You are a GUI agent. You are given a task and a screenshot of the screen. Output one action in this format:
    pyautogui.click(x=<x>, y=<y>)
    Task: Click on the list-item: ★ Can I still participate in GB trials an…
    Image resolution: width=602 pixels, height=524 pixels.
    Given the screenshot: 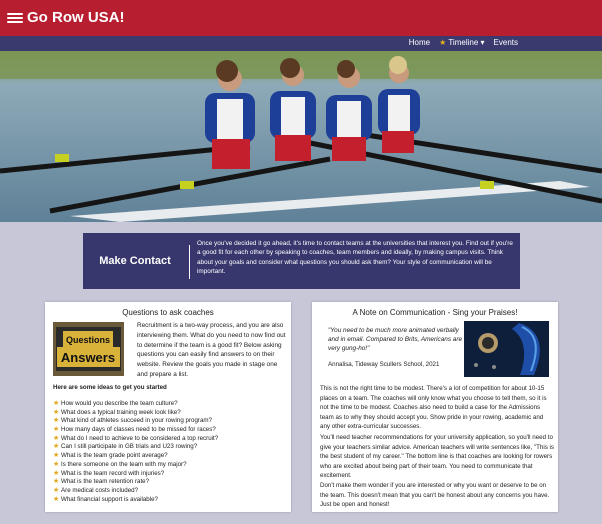 What is the action you would take?
    pyautogui.click(x=125, y=447)
    